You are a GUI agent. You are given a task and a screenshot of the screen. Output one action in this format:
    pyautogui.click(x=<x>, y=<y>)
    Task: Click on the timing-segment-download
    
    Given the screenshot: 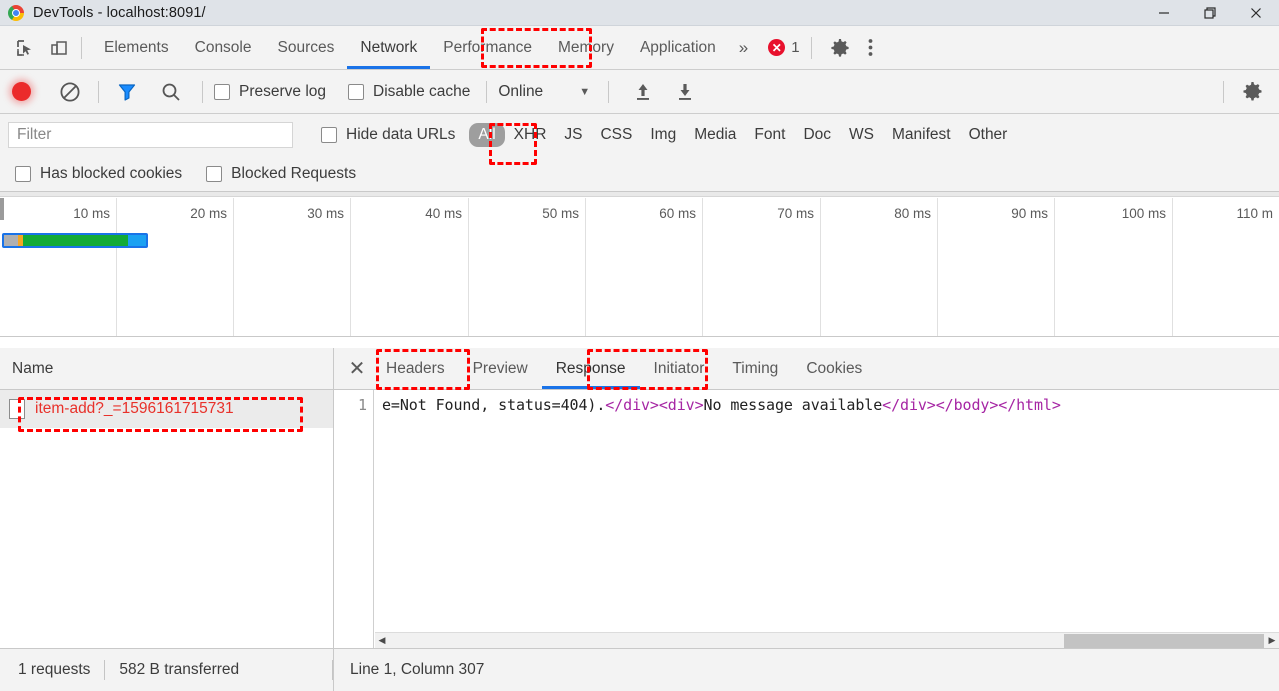 What is the action you would take?
    pyautogui.click(x=137, y=240)
    